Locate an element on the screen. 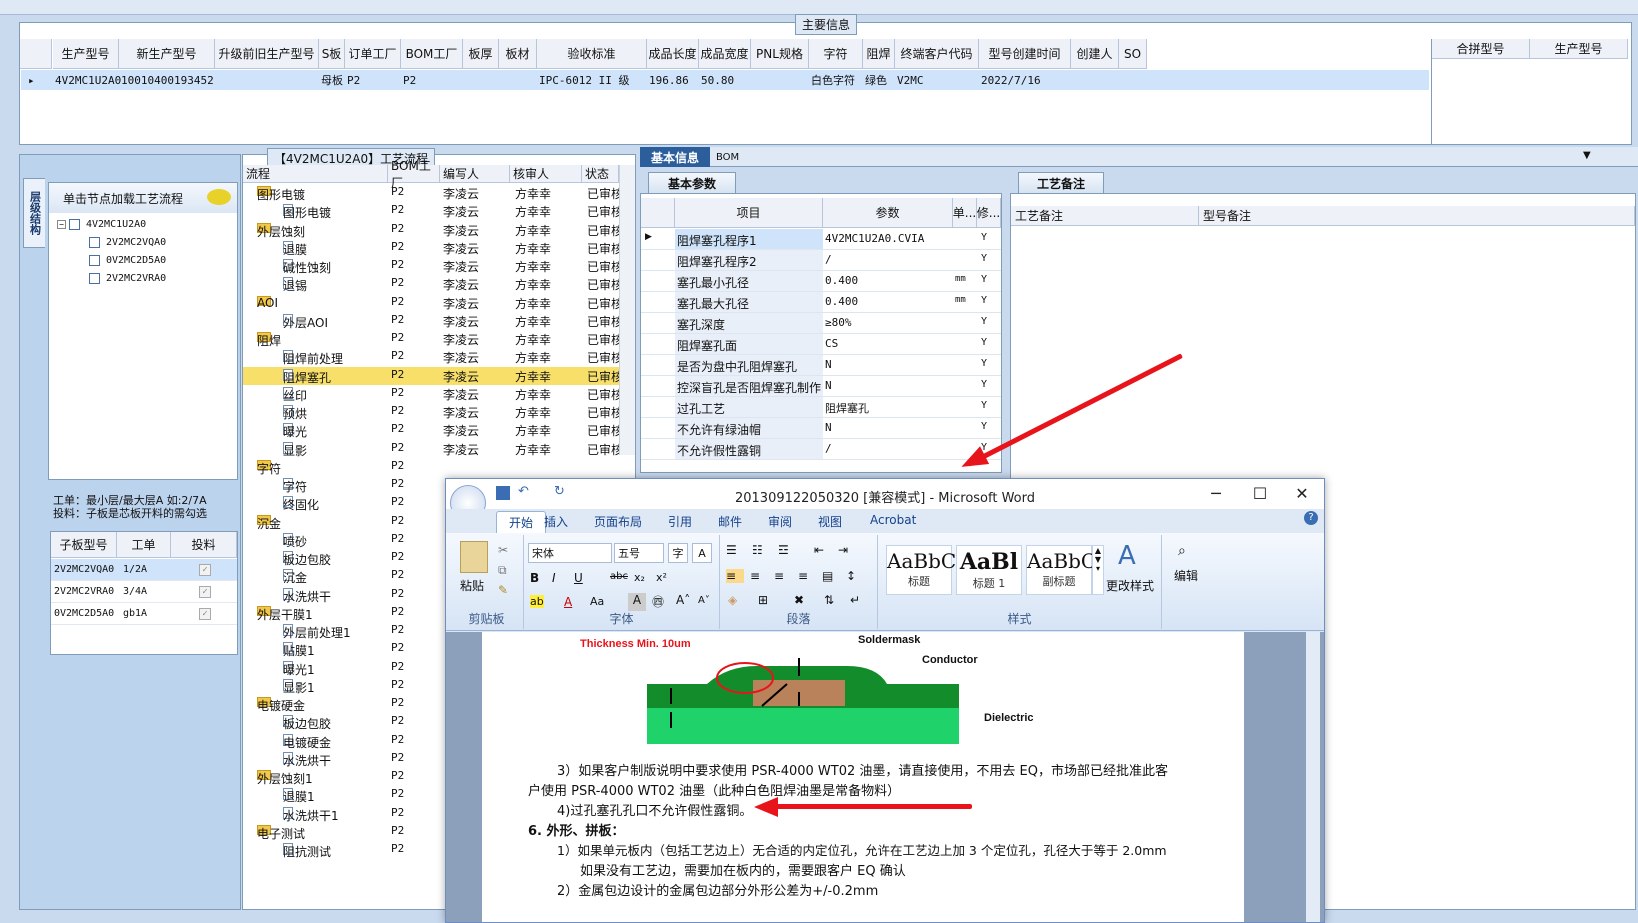 Image resolution: width=1638 pixels, height=923 pixels. font-color-icon: A is located at coordinates (568, 602).